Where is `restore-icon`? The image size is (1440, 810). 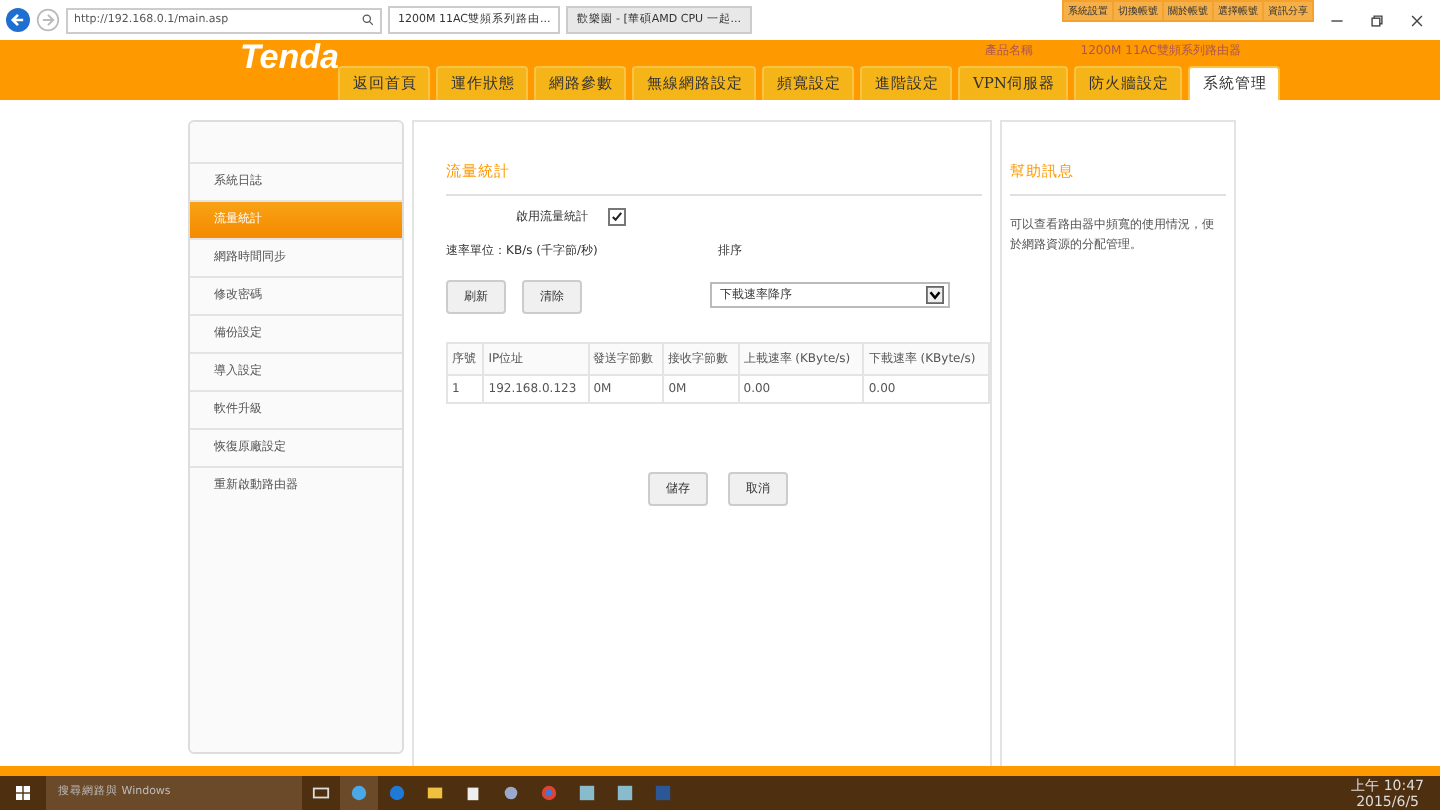 restore-icon is located at coordinates (1377, 20).